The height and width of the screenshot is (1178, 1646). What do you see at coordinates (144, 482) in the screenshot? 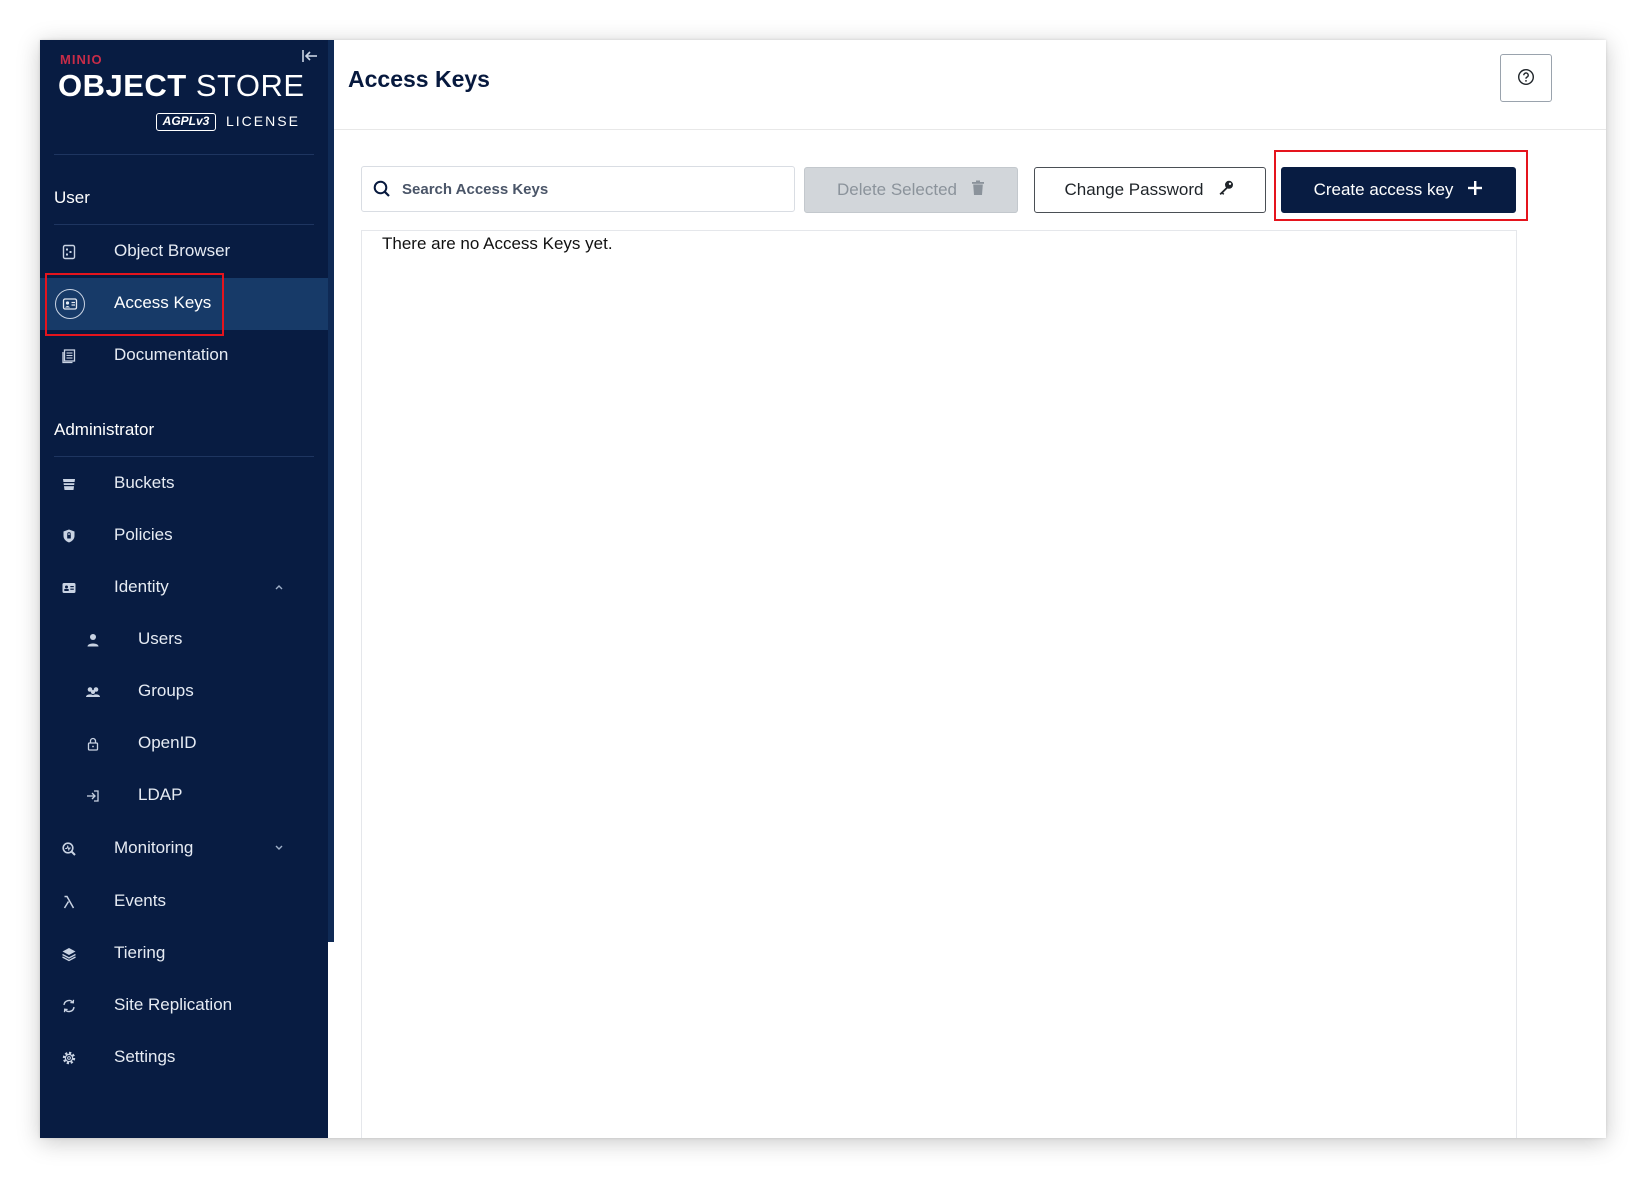
I see `sidebar-item-label: Buckets` at bounding box center [144, 482].